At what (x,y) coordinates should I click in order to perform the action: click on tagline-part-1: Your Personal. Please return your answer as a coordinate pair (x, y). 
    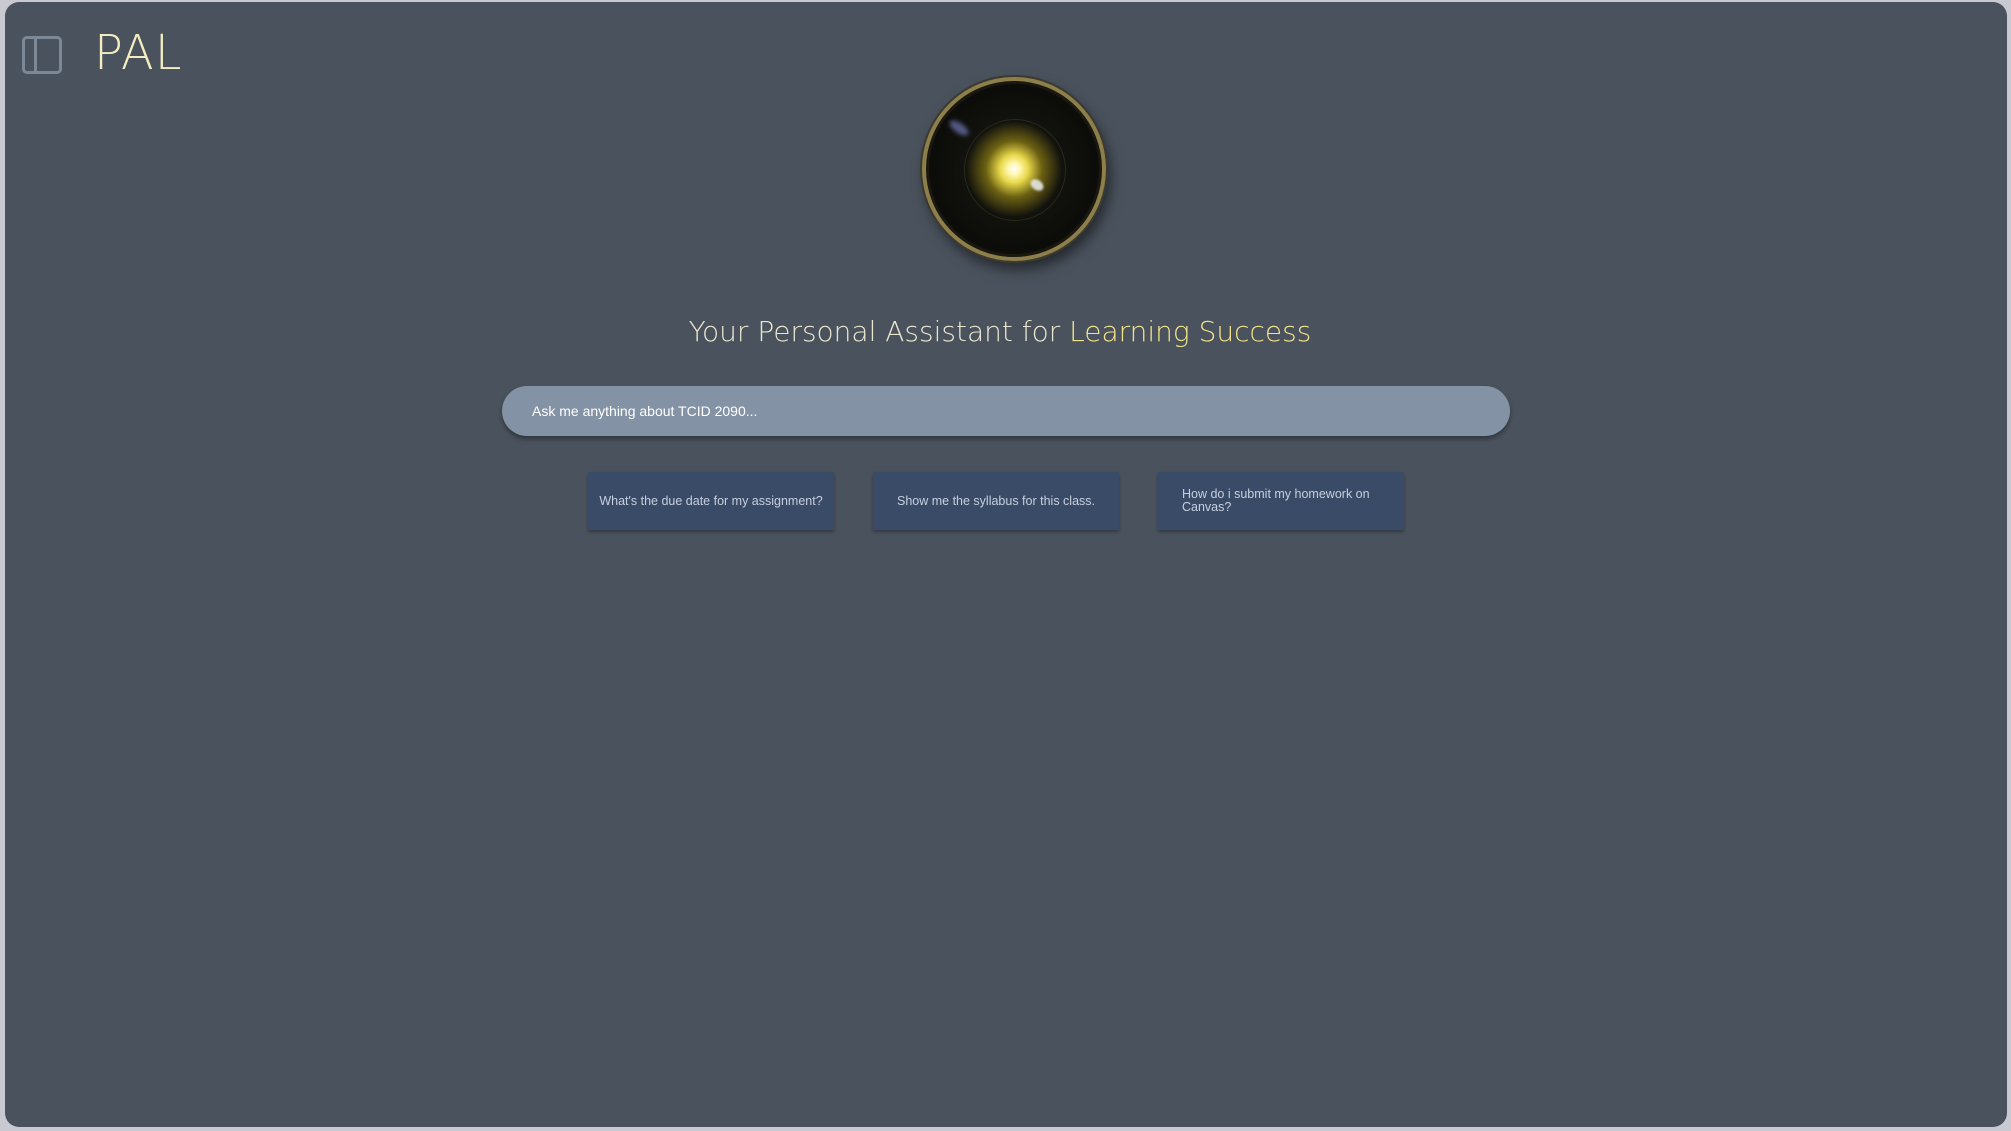
    Looking at the image, I should click on (787, 331).